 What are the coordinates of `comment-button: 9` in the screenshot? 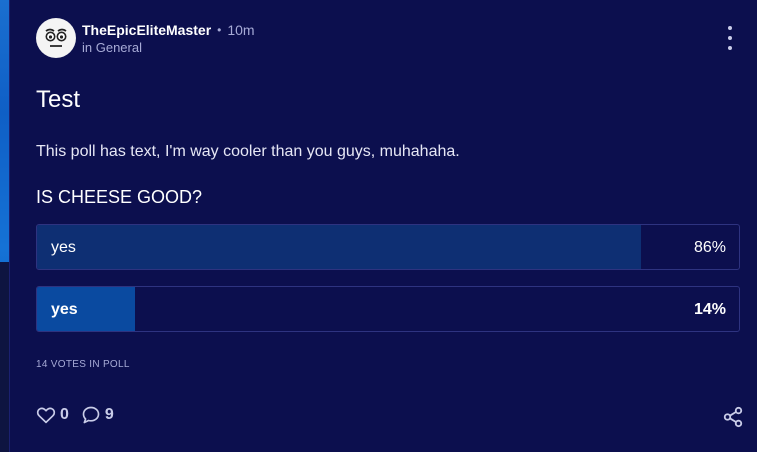 It's located at (97, 415).